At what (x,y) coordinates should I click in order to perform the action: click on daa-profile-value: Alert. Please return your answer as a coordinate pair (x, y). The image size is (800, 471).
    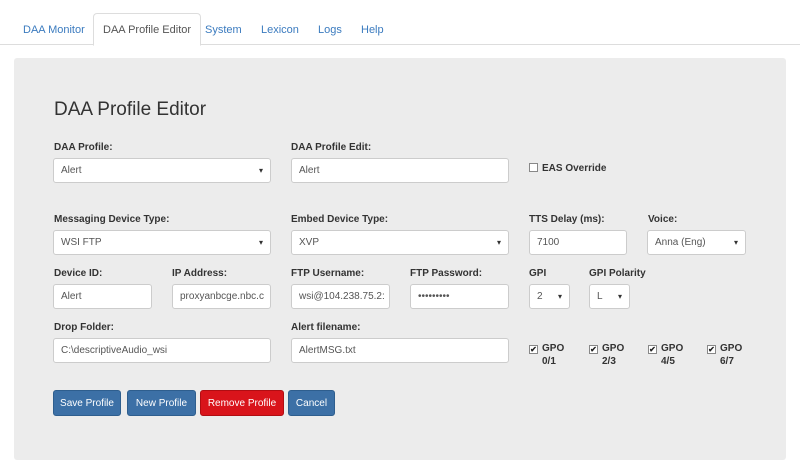
    Looking at the image, I should click on (71, 170).